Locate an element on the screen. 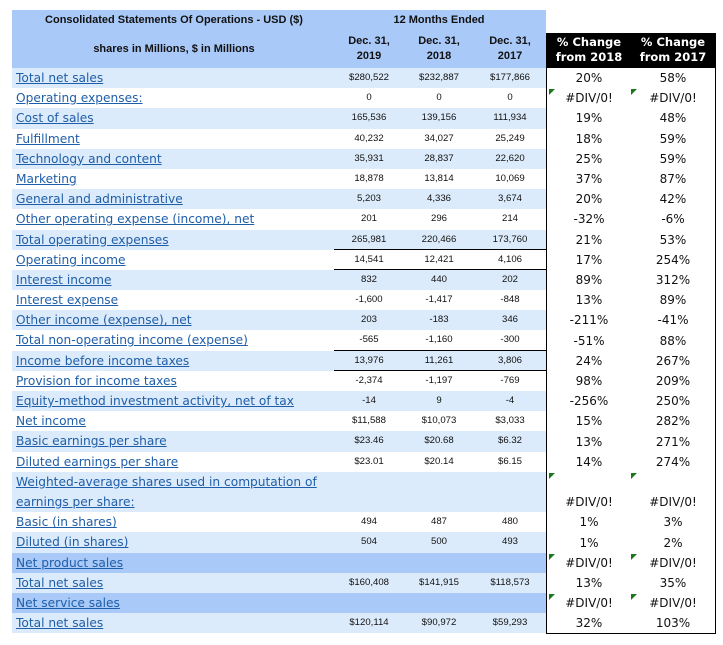 This screenshot has width=723, height=645. pct-header-from-2017: % Change from 2017 is located at coordinates (673, 50).